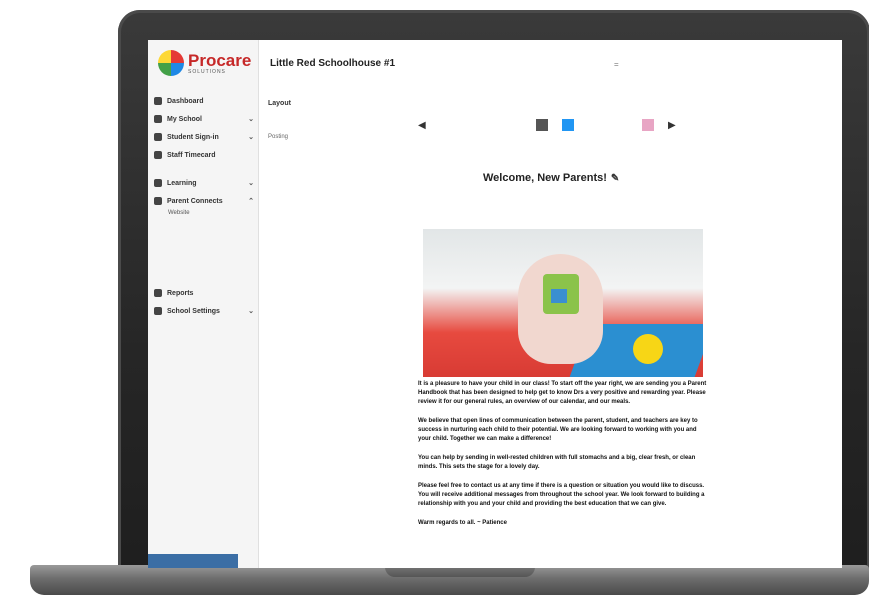 The width and height of the screenshot is (869, 611). Describe the element at coordinates (158, 137) in the screenshot. I see `sign-in-icon` at that location.